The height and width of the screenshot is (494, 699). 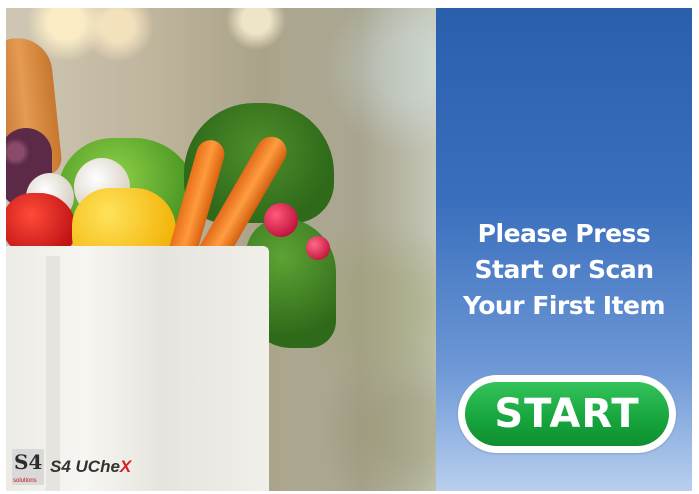 What do you see at coordinates (85, 466) in the screenshot?
I see `brand-name-main: S4 UChe` at bounding box center [85, 466].